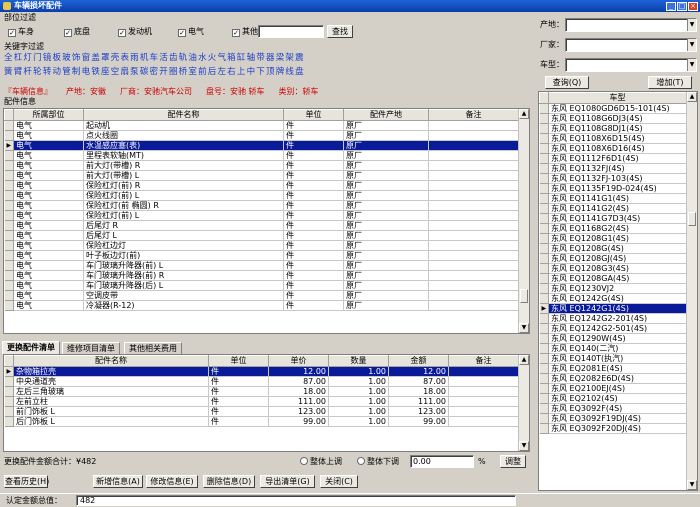 The width and height of the screenshot is (700, 507). Describe the element at coordinates (613, 228) in the screenshot. I see `list-item: 东风 EQ1168G2(4S)` at that location.